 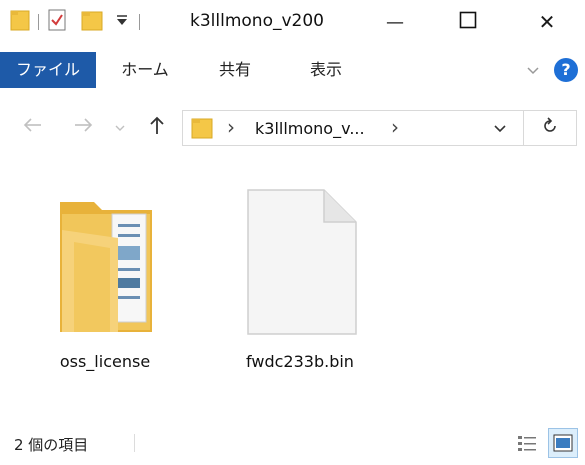 What do you see at coordinates (57, 22) in the screenshot?
I see `properties-icon` at bounding box center [57, 22].